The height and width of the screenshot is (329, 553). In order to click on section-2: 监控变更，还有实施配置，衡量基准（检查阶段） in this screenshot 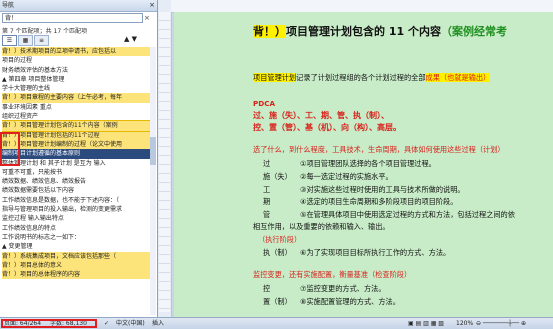, I will do `click(332, 274)`.